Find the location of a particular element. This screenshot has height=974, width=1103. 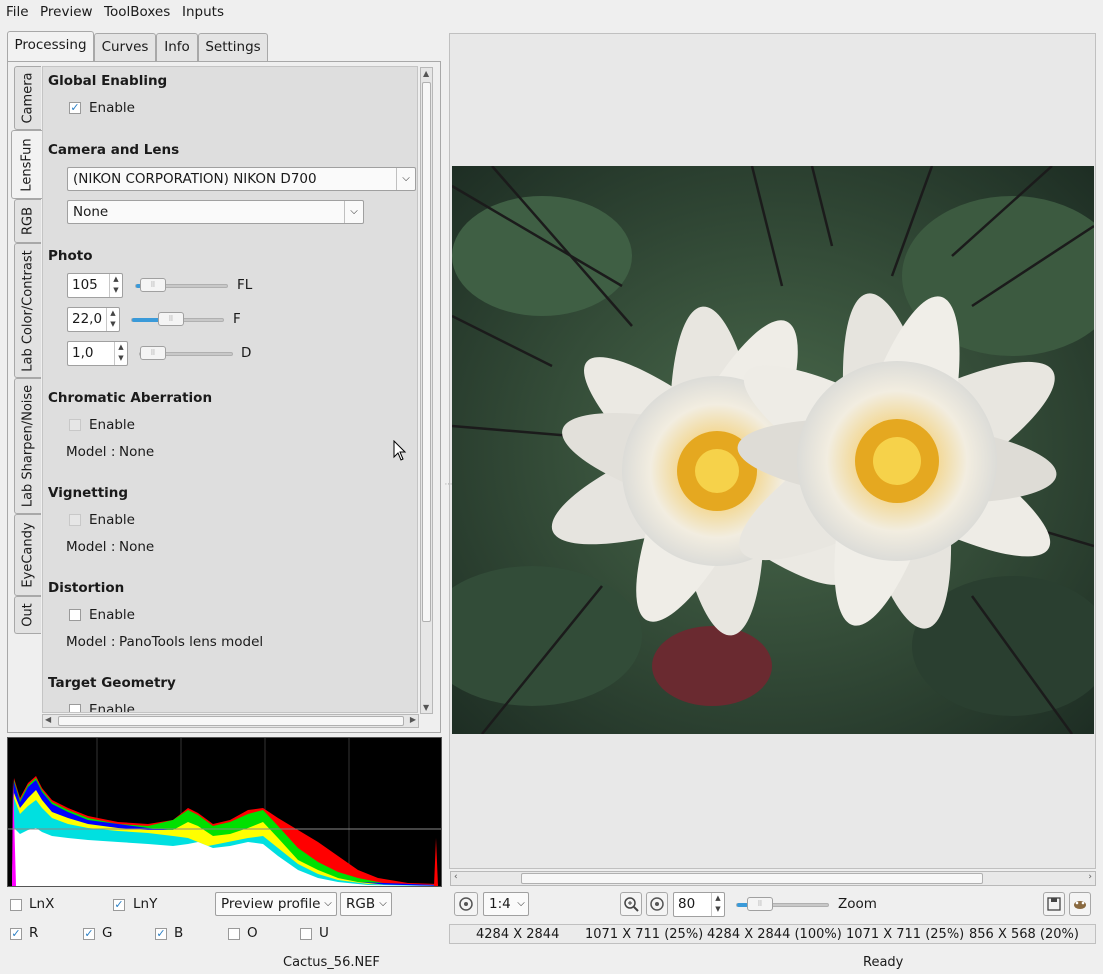

zoom-in-icon is located at coordinates (631, 904).